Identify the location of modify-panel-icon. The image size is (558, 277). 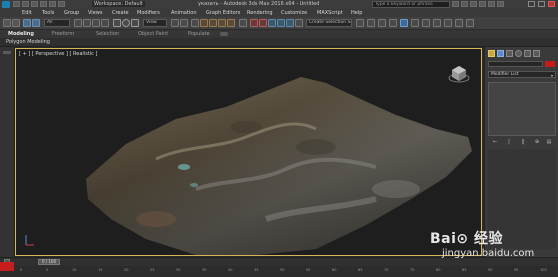
(500, 53).